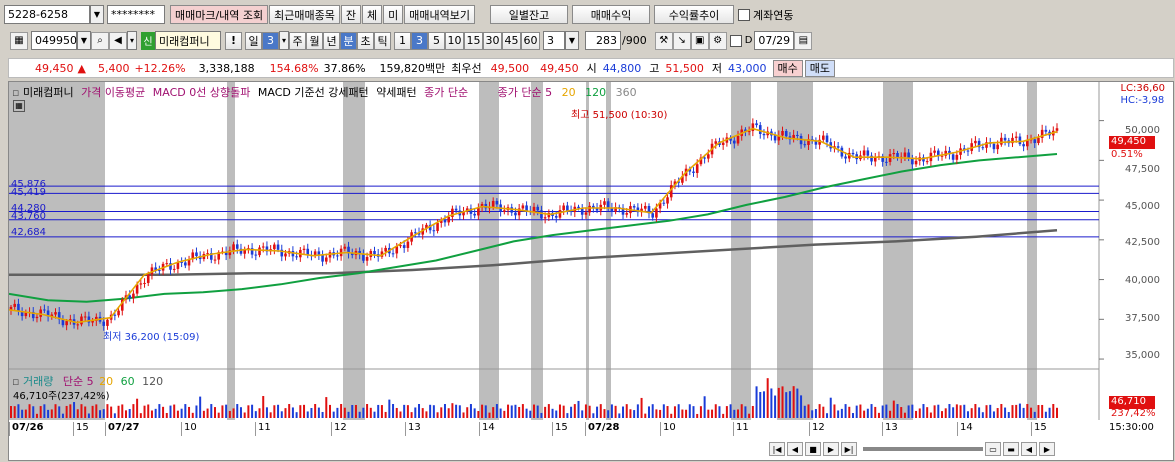  I want to click on zoom-out-icon: ▭, so click(993, 449).